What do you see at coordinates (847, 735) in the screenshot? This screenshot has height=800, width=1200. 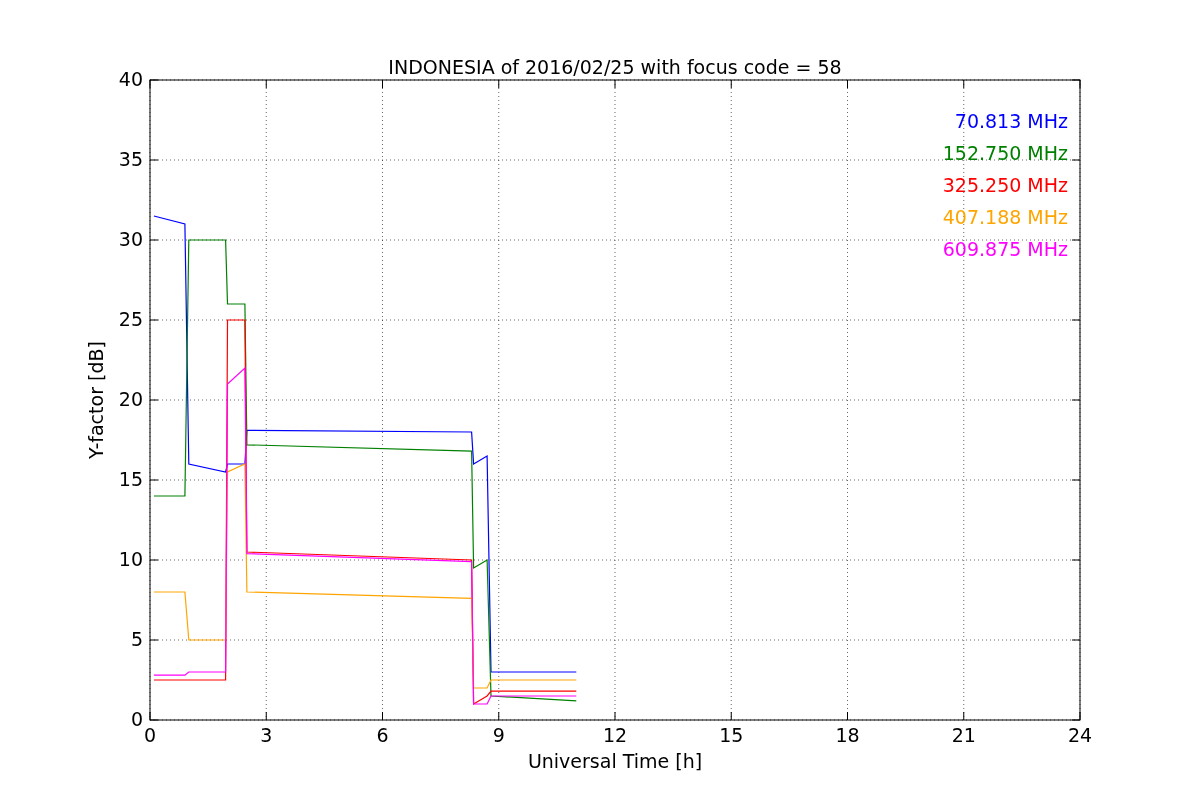 I see `x-tick-label: 18` at bounding box center [847, 735].